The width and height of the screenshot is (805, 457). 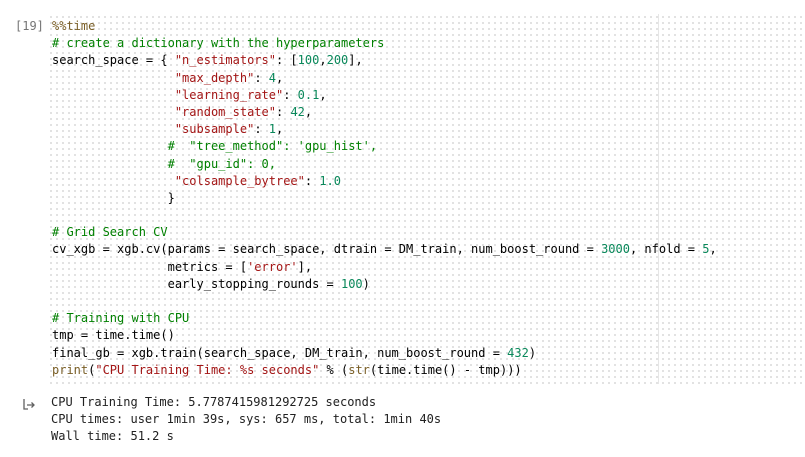 What do you see at coordinates (221, 163) in the screenshot?
I see `code-token: # "gpu_id": 0,` at bounding box center [221, 163].